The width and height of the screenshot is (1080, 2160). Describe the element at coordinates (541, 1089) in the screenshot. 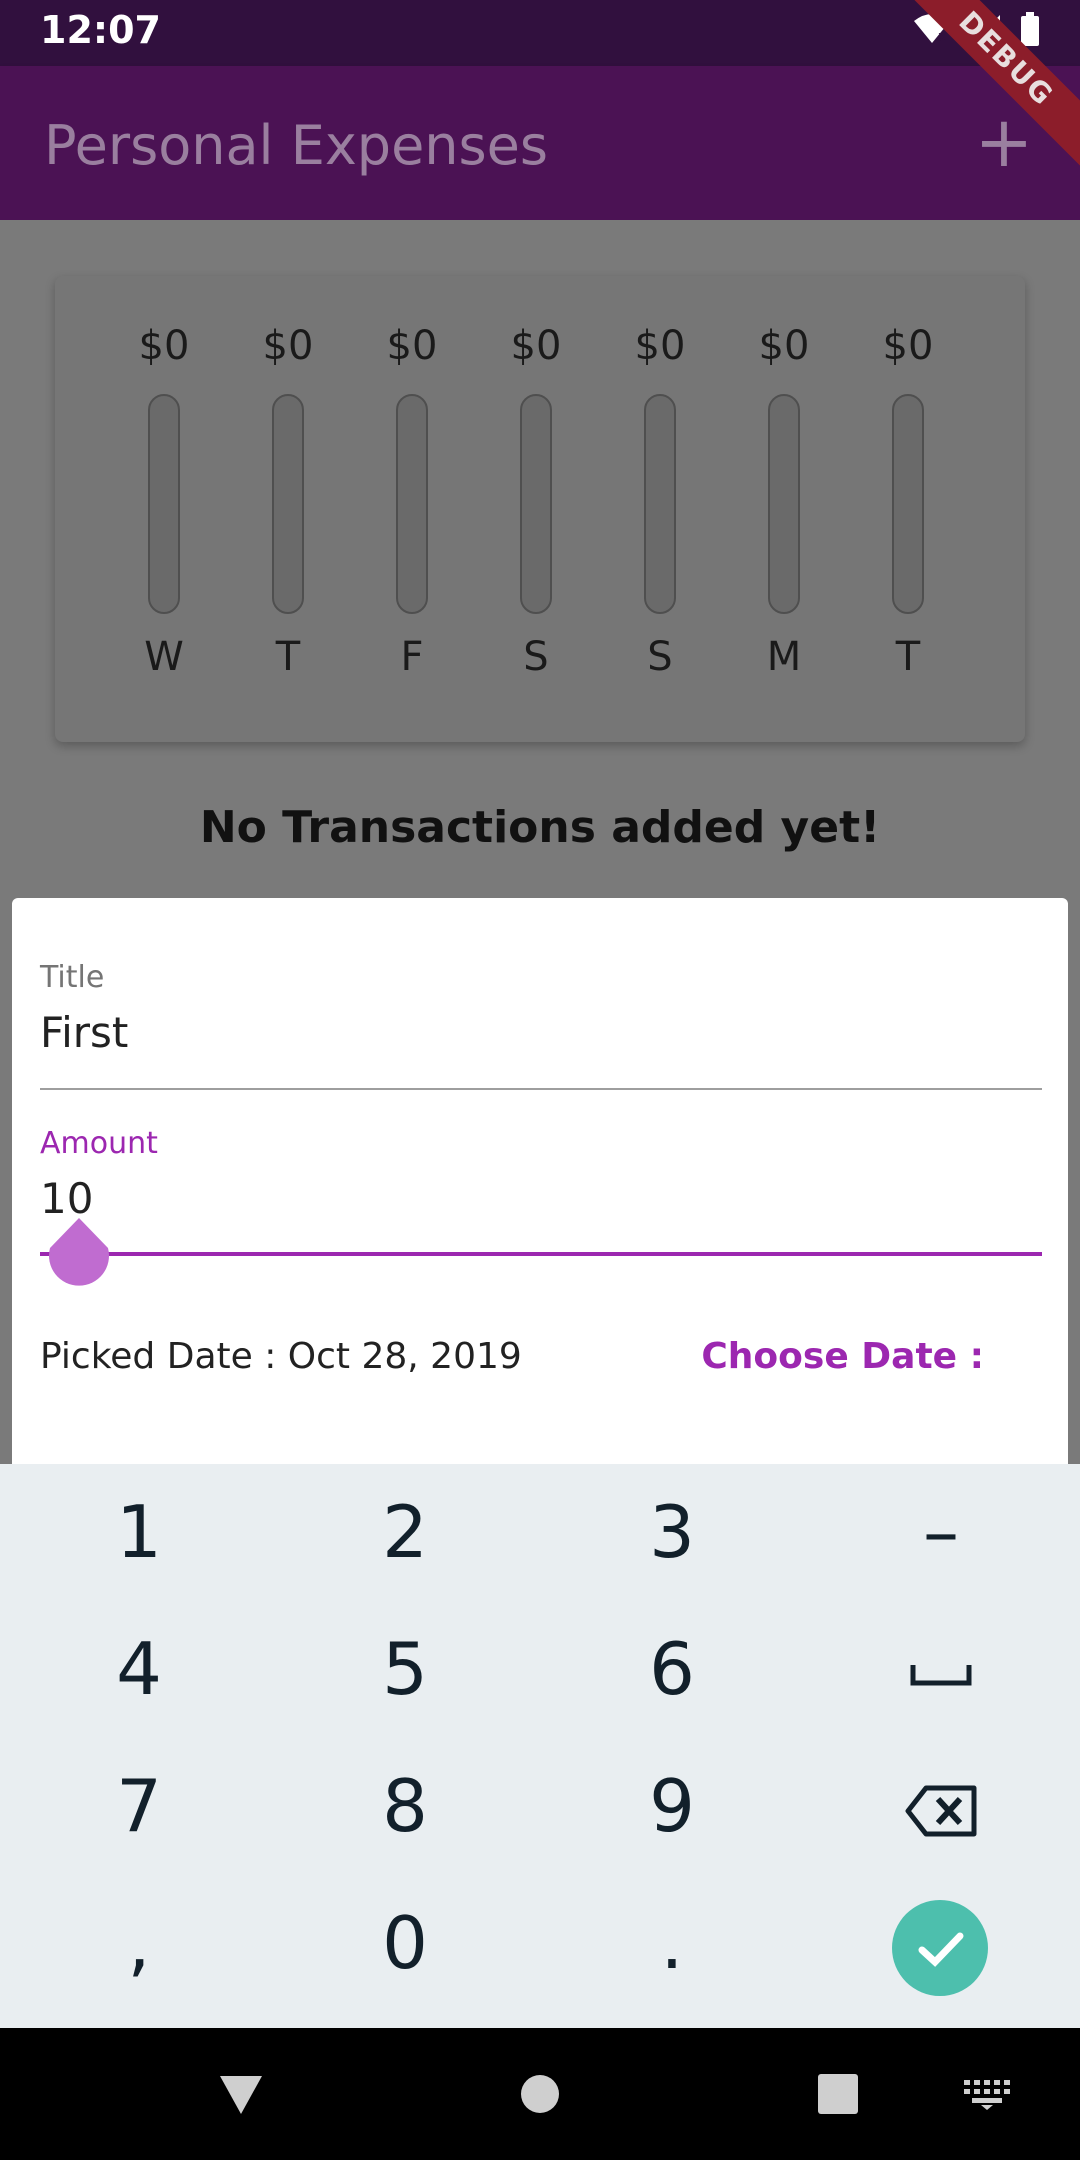

I see `title-field-underline` at that location.